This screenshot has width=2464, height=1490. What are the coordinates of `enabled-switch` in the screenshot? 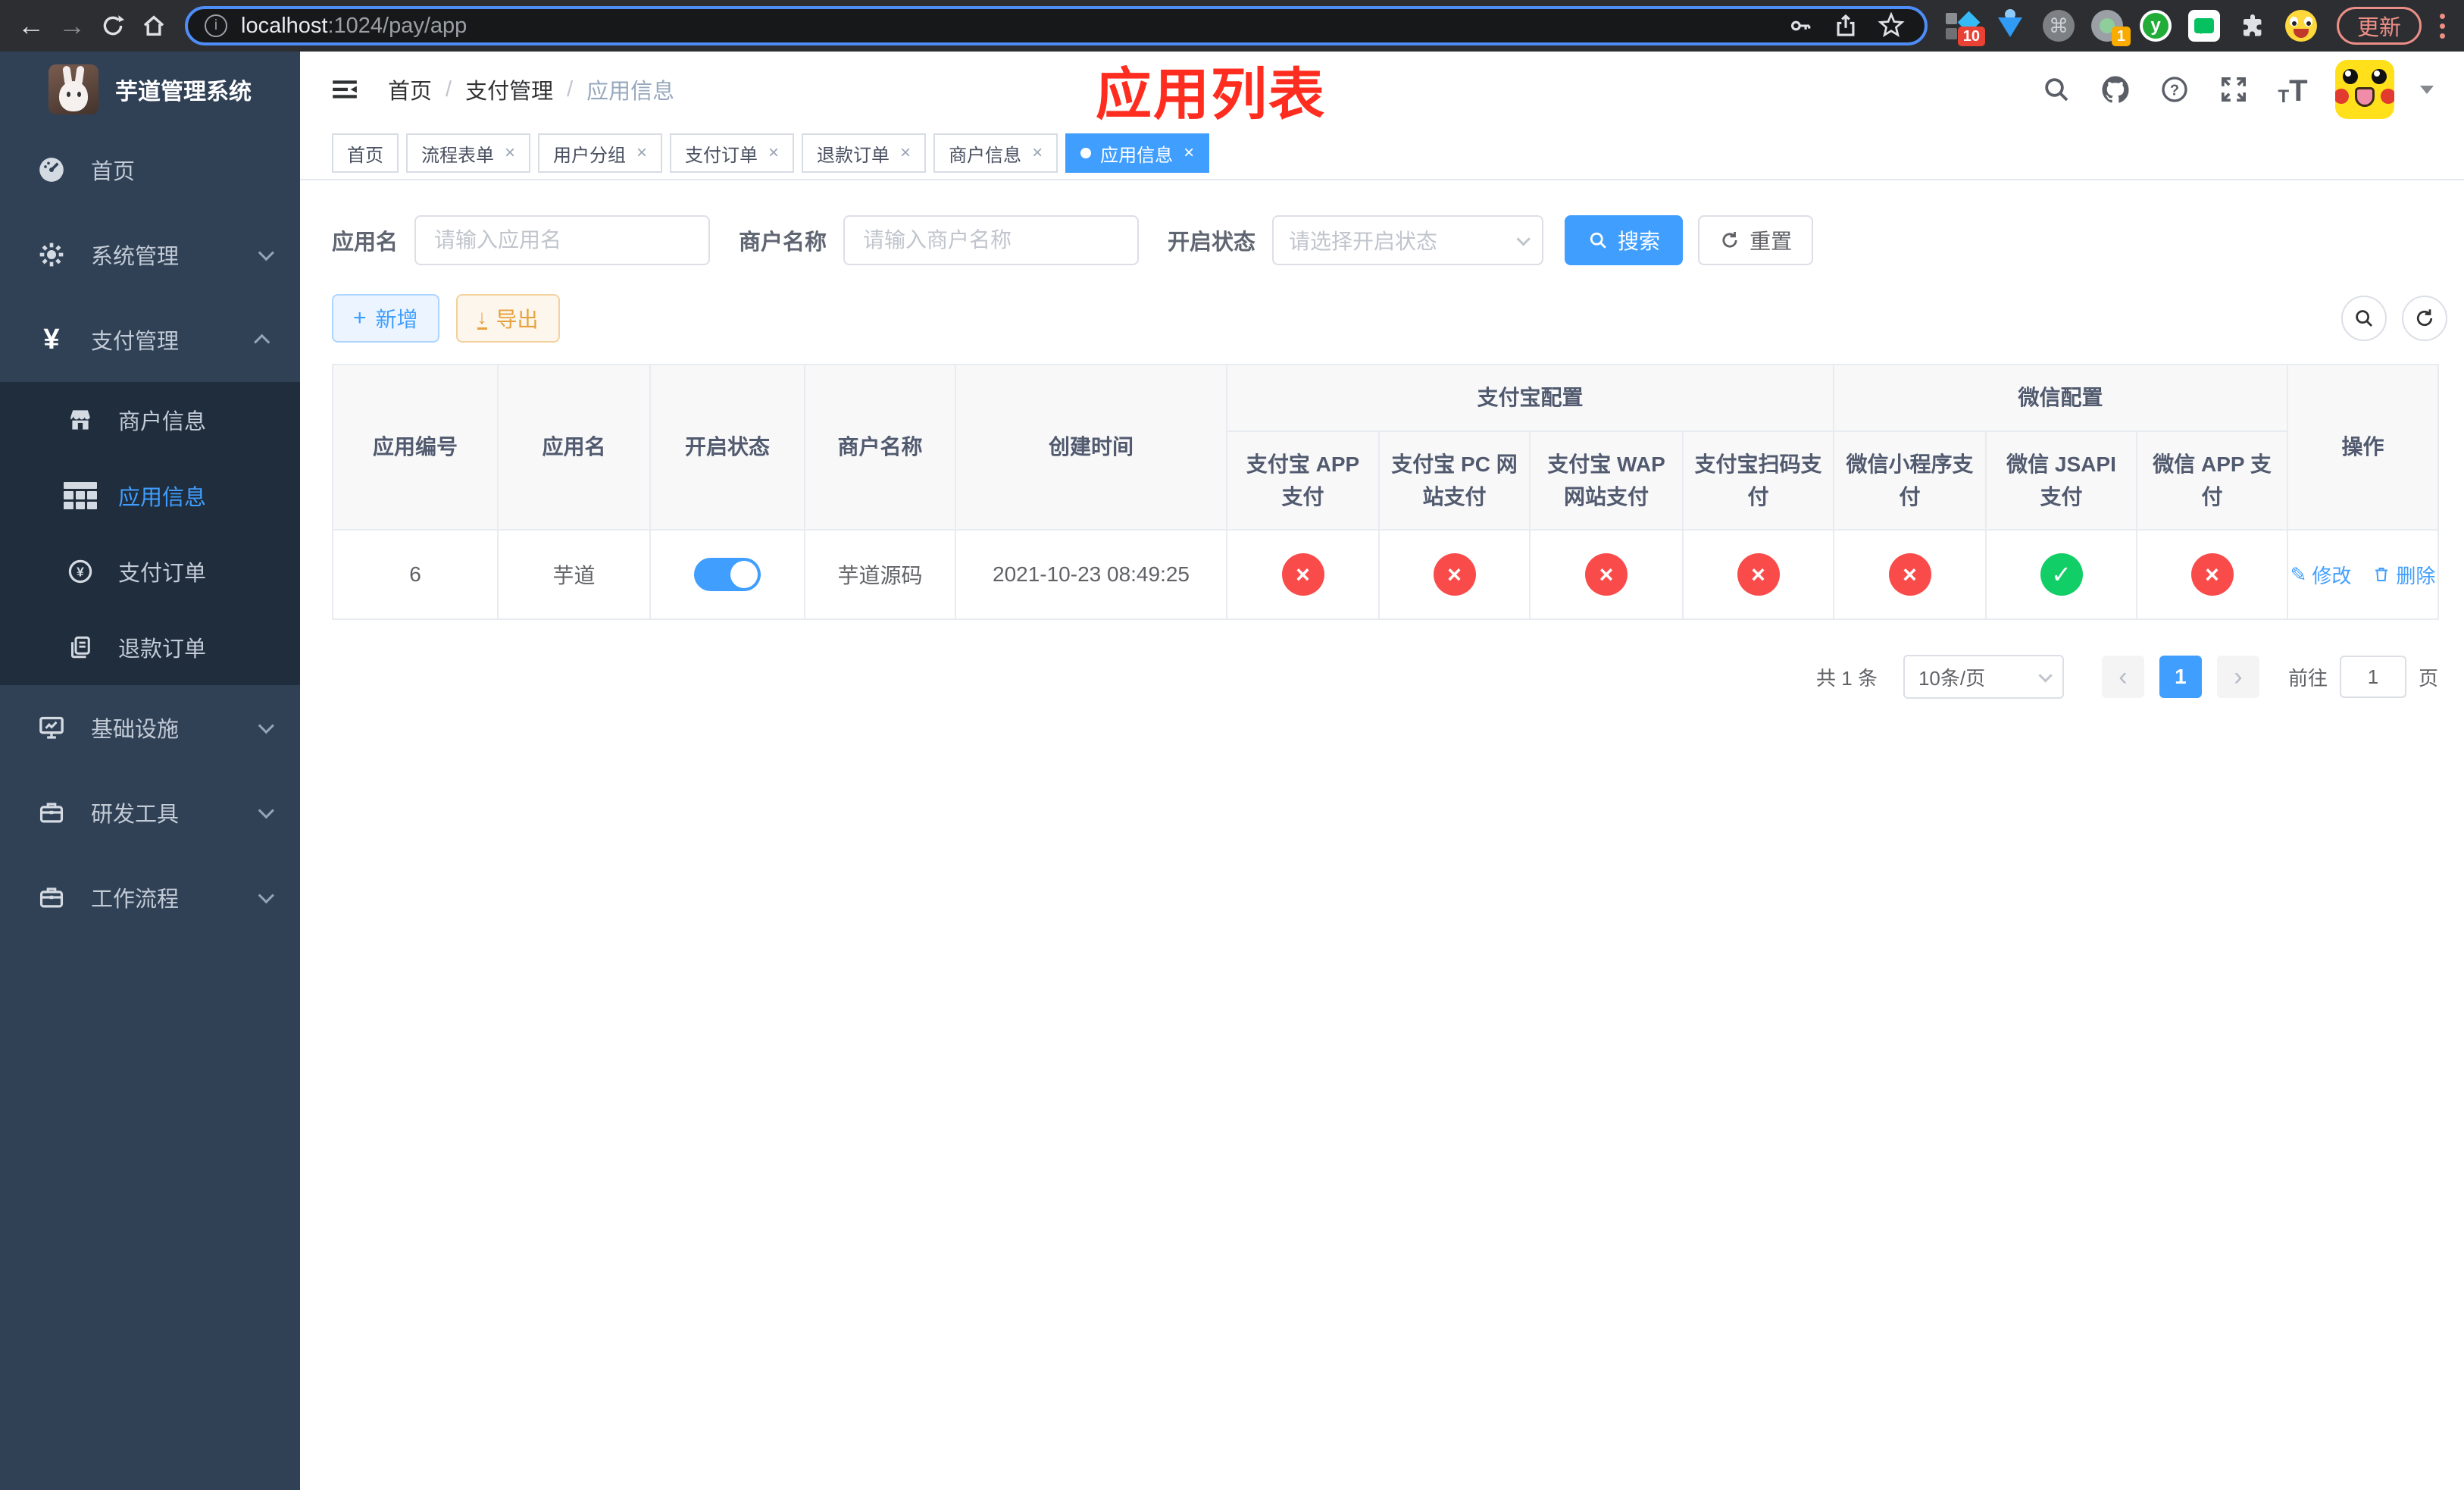 It's located at (727, 575).